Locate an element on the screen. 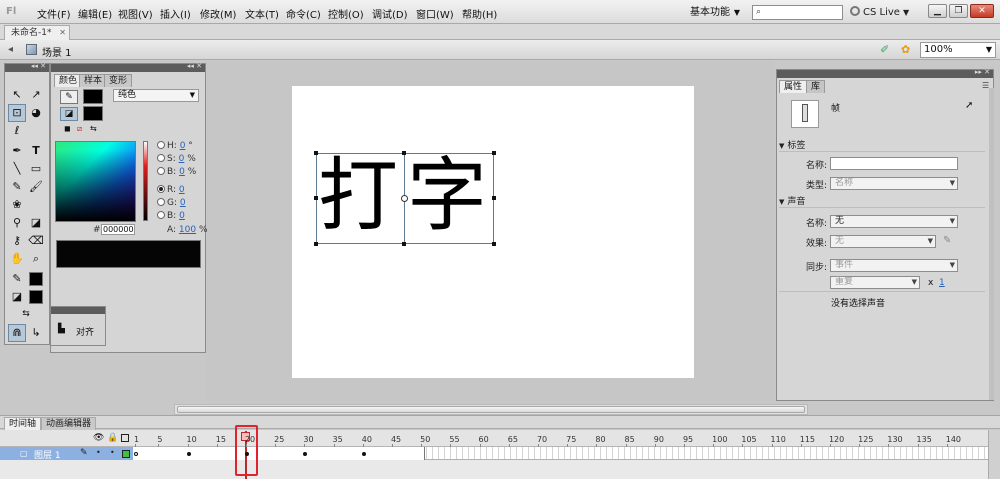 Image resolution: width=1000 pixels, height=479 pixels. stroke-color-icon: ✎ is located at coordinates (17, 279).